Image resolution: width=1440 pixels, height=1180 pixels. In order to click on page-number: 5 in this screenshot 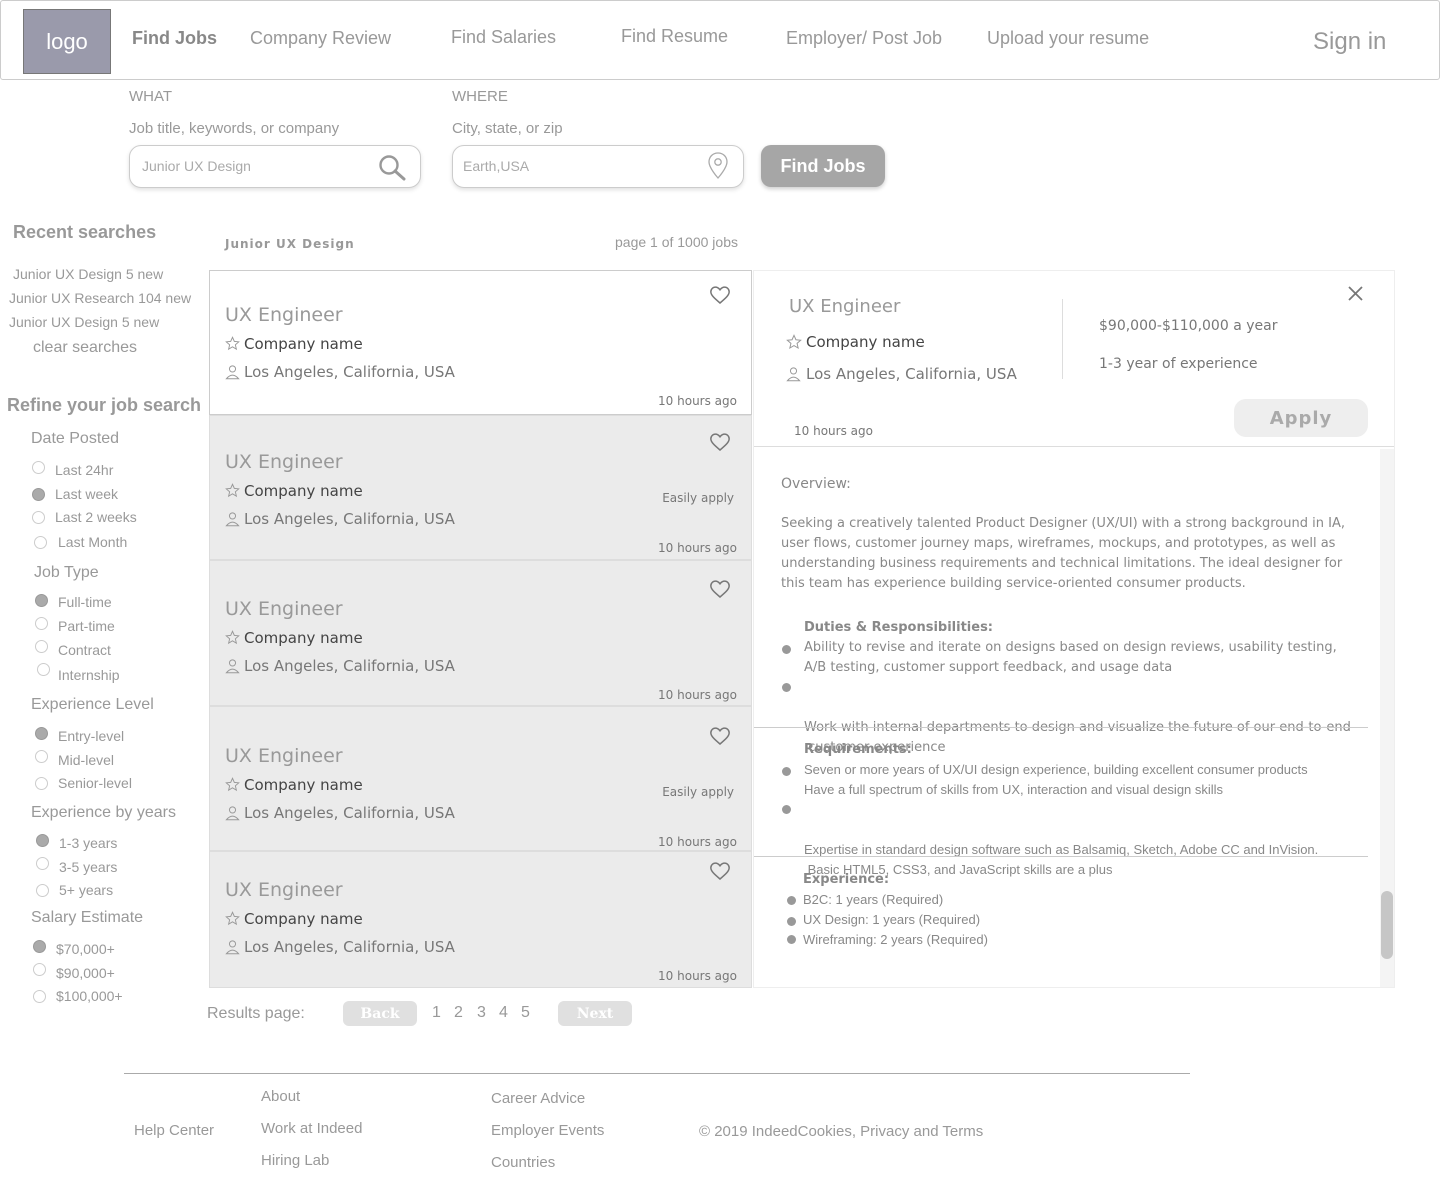, I will do `click(525, 1013)`.